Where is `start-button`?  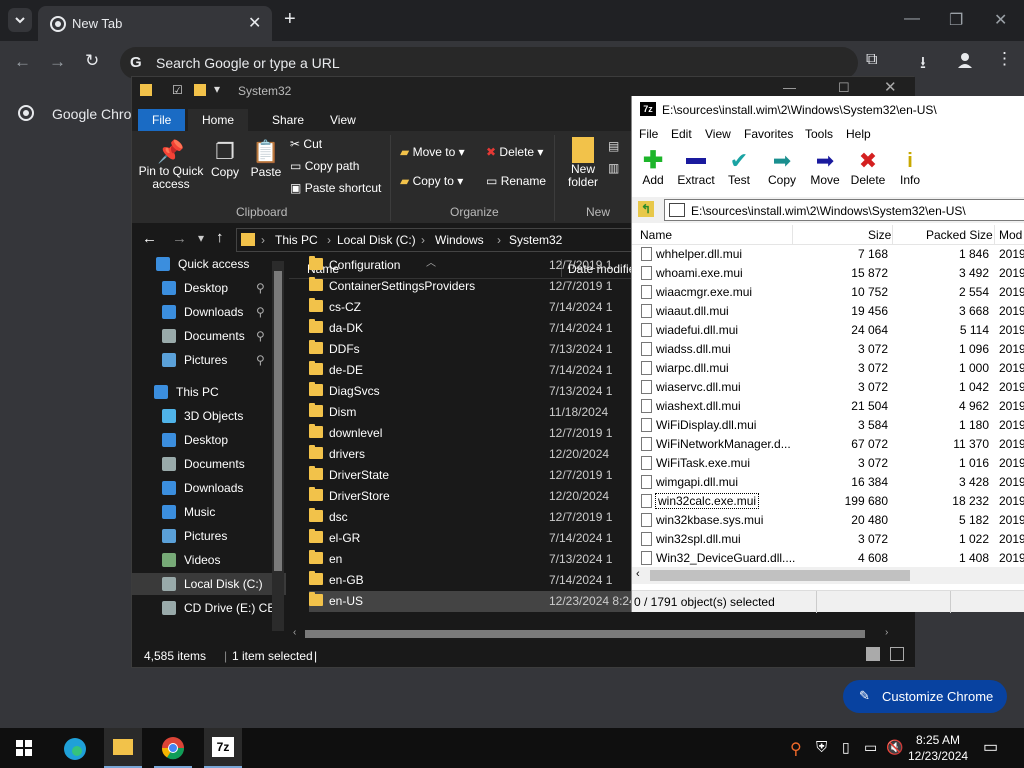
start-button is located at coordinates (24, 748).